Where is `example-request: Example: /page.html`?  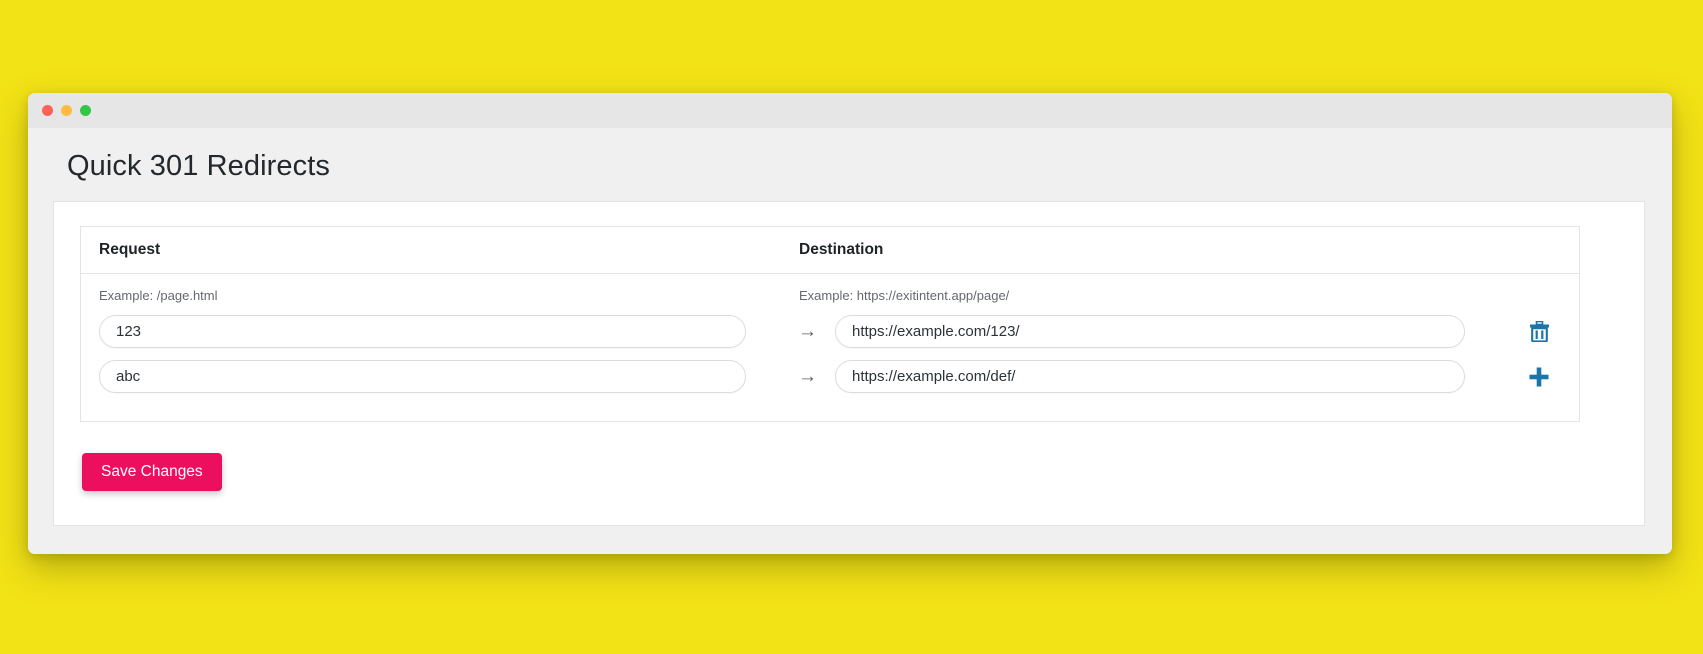
example-request: Example: /page.html is located at coordinates (158, 295).